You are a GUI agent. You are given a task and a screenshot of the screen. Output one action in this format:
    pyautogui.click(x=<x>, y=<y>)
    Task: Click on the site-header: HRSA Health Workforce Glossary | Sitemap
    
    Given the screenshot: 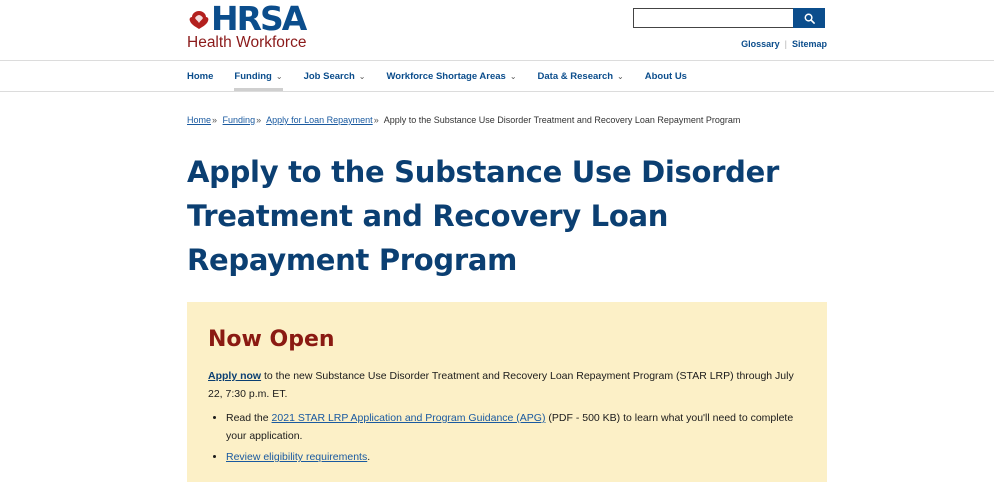 What is the action you would take?
    pyautogui.click(x=497, y=30)
    